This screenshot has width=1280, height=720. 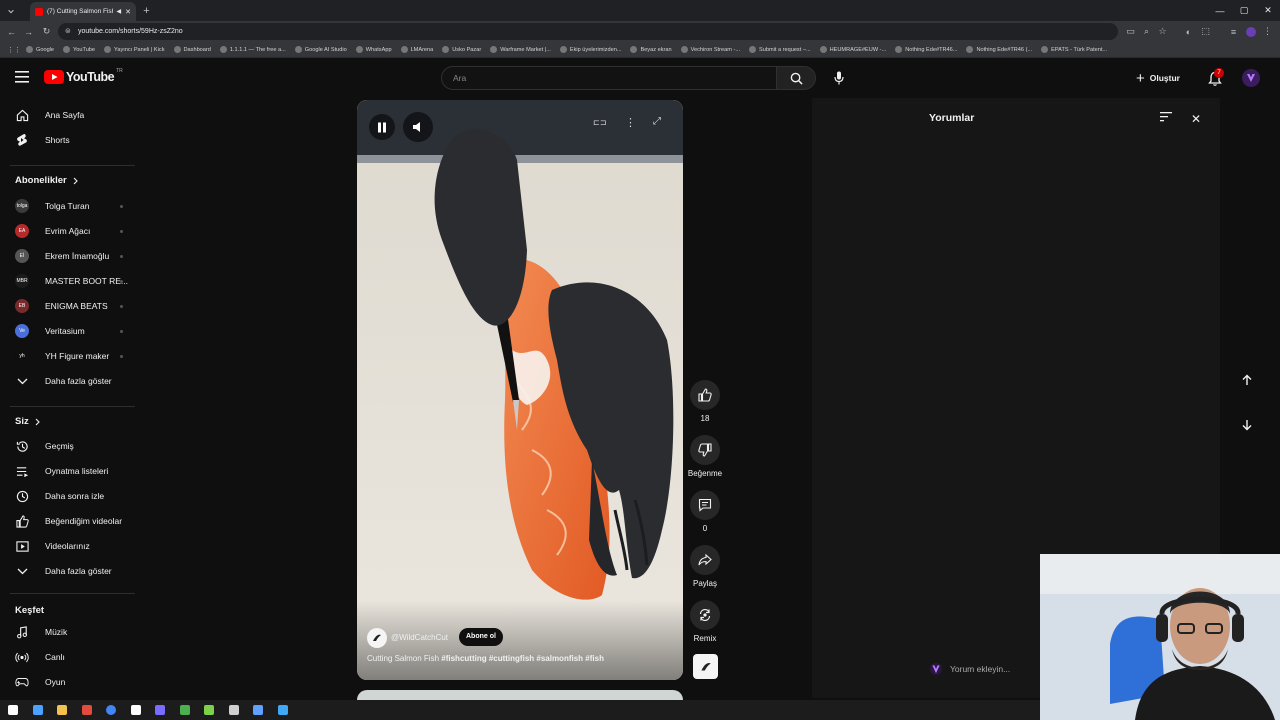 I want to click on subscription-item: Eİ Ekrem İmamoğlu, so click(x=72, y=256).